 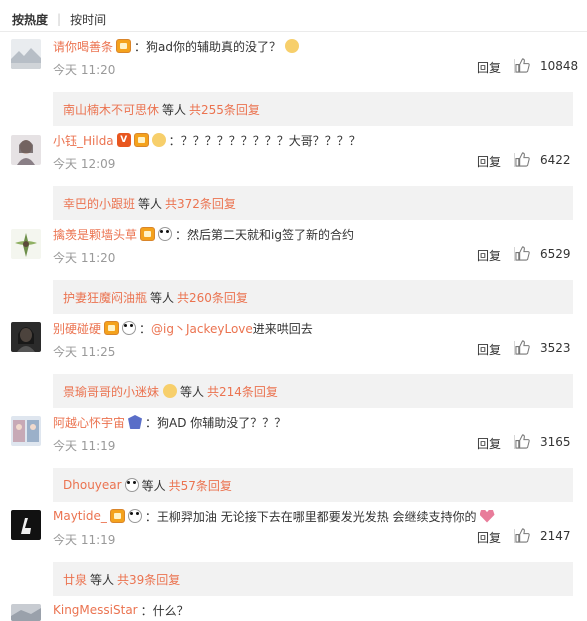 What do you see at coordinates (559, 66) in the screenshot?
I see `like-count: 10848` at bounding box center [559, 66].